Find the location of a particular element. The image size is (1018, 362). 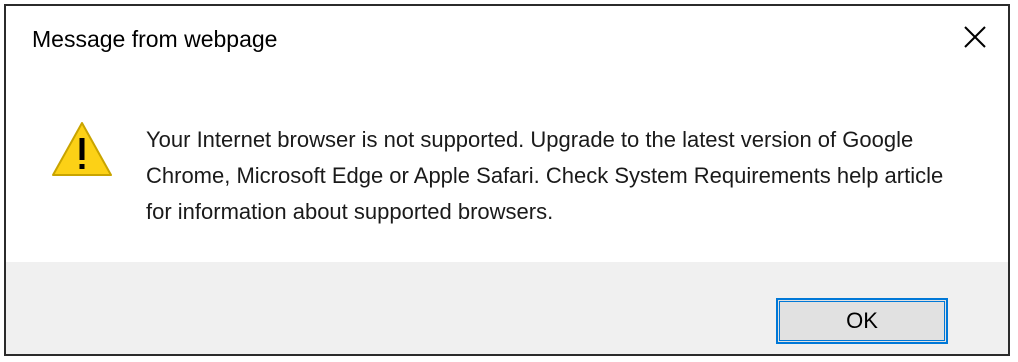

close-icon is located at coordinates (975, 37).